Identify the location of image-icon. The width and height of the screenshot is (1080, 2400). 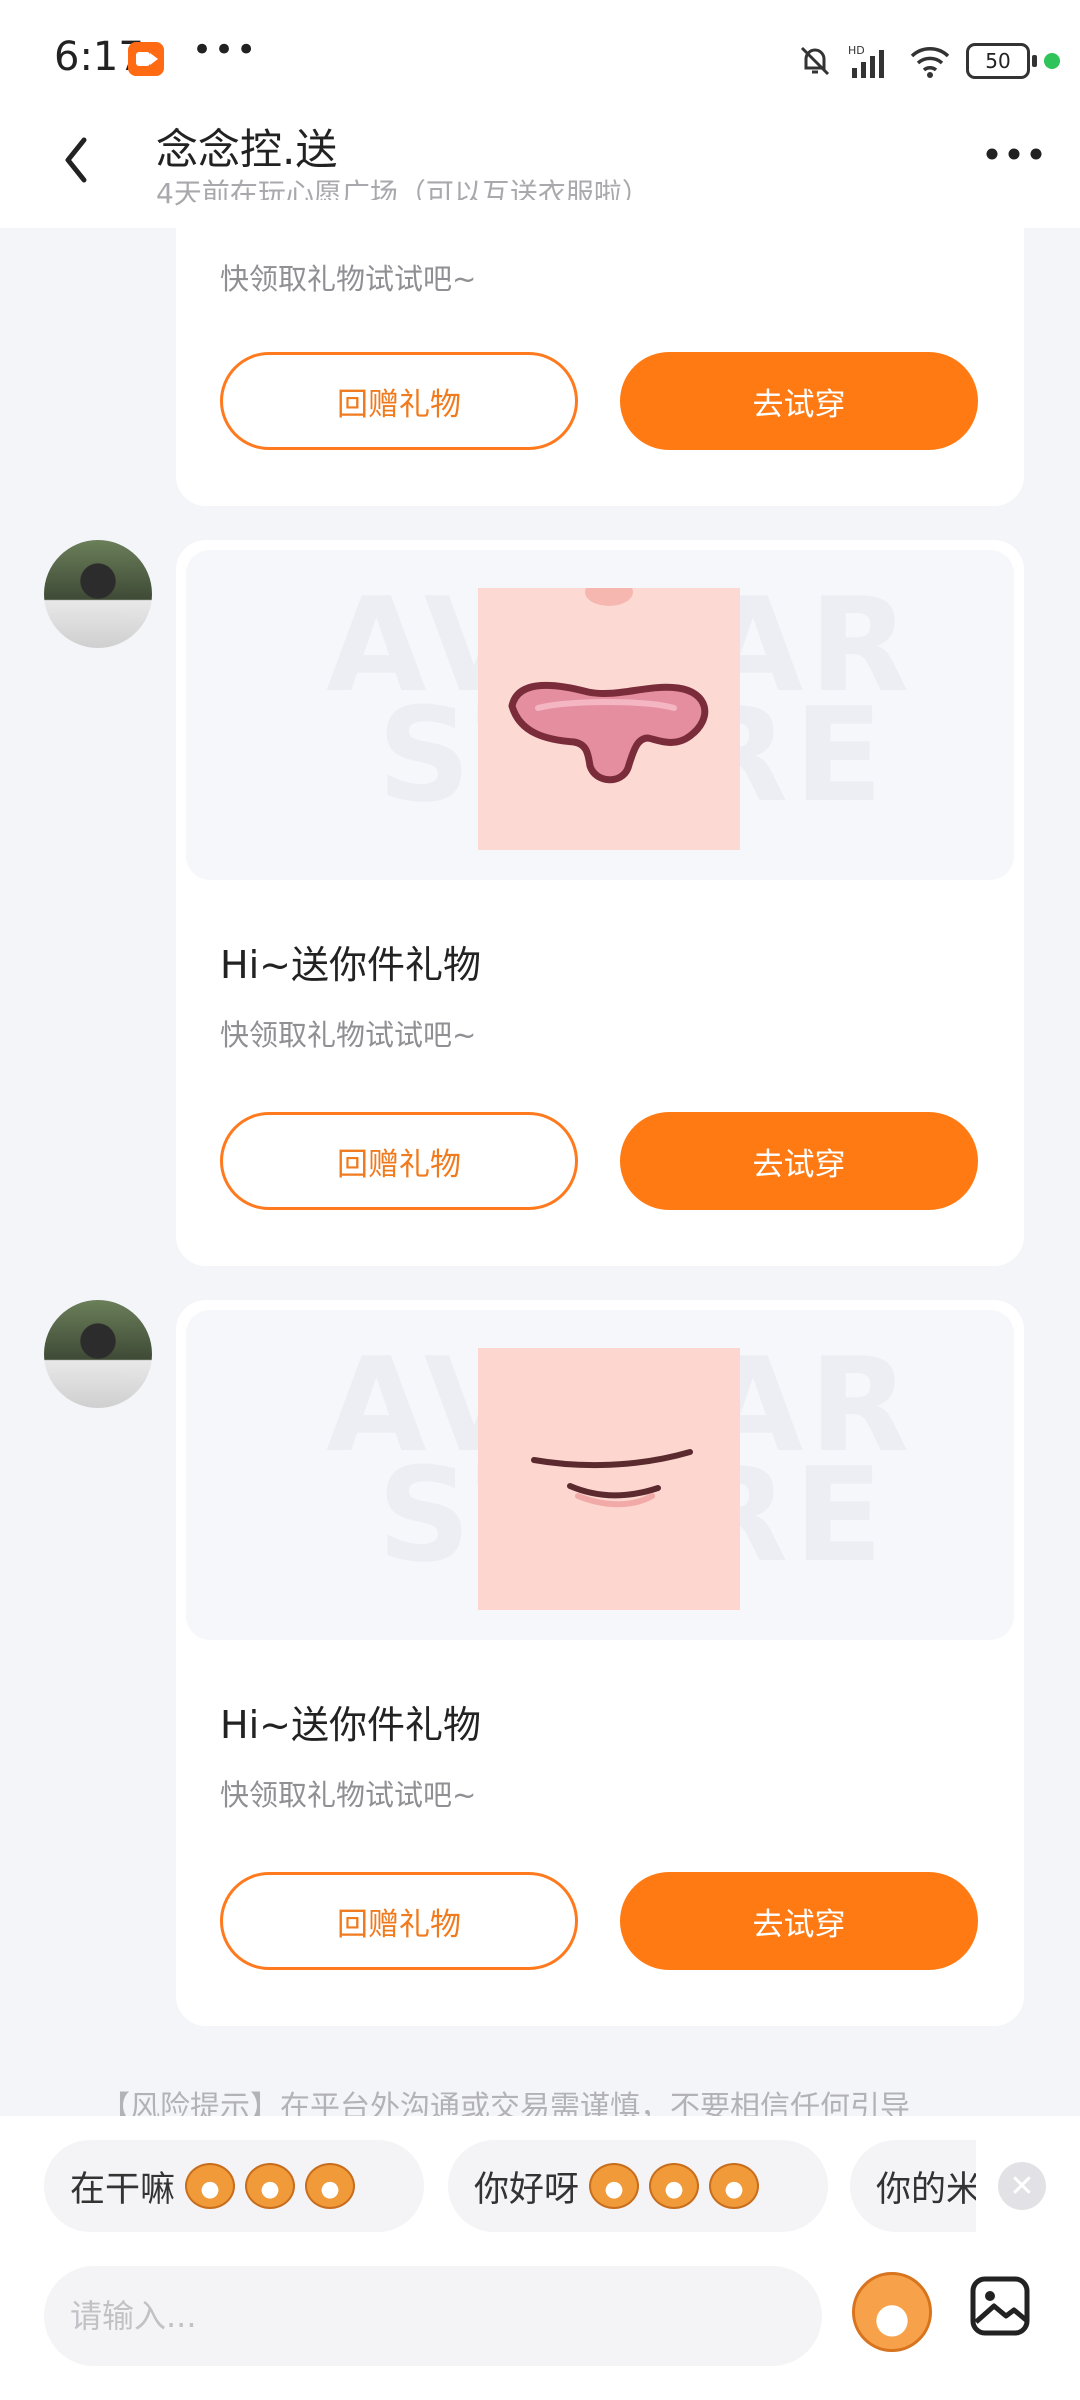
(1000, 2306).